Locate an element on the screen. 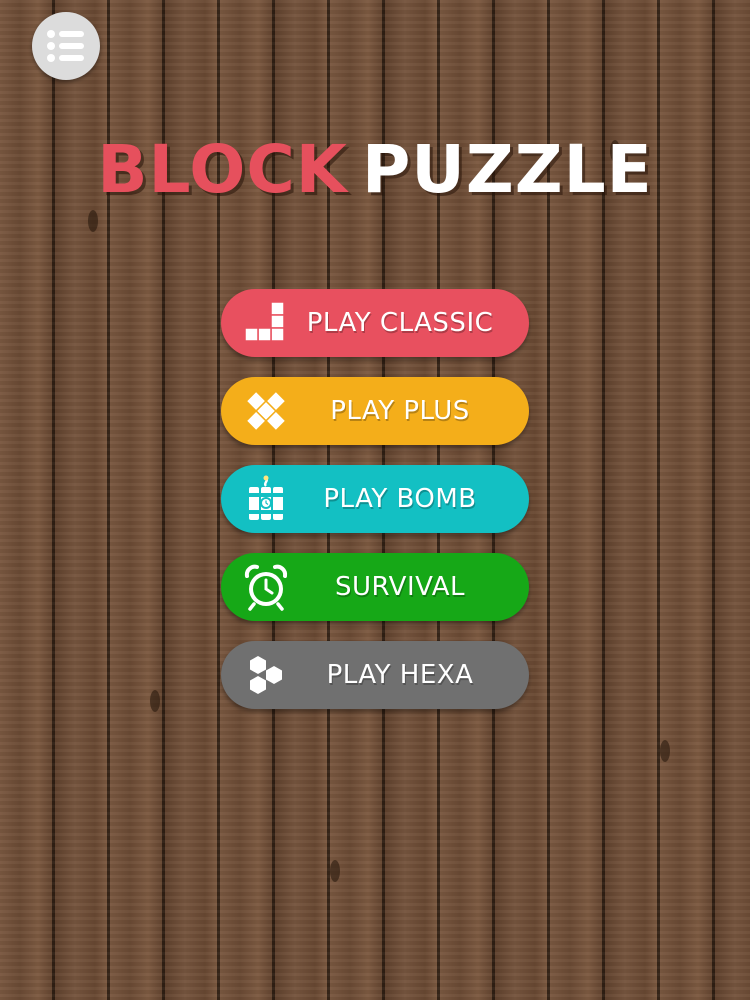 The height and width of the screenshot is (1000, 750). play-bomb-label: PLAY BOMB is located at coordinates (400, 499).